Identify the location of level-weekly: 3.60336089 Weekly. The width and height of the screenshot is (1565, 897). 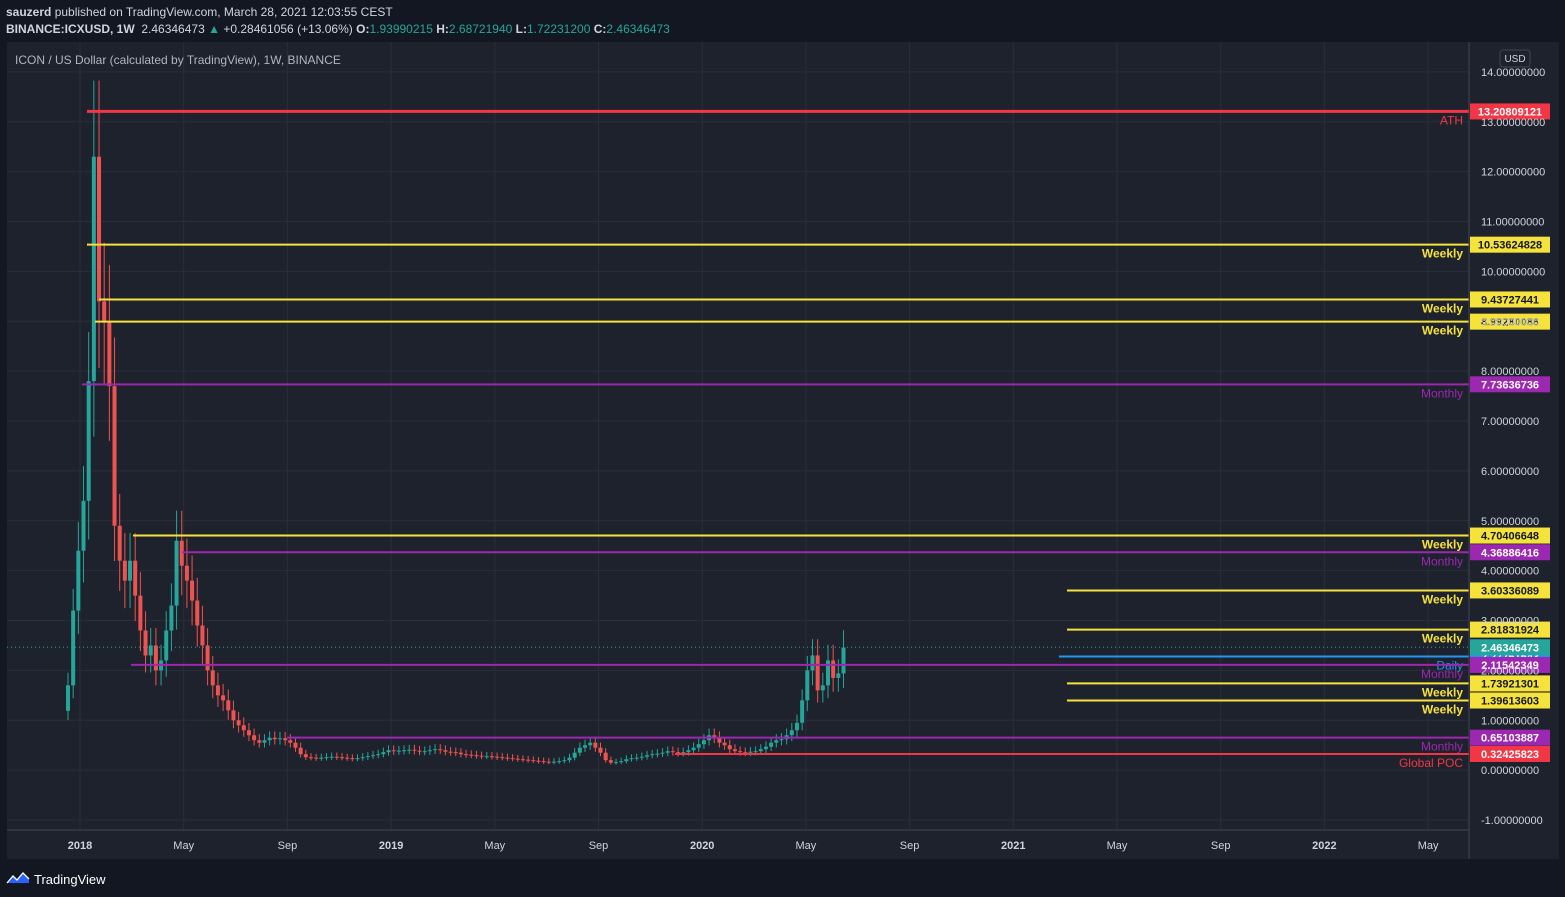
(1308, 594).